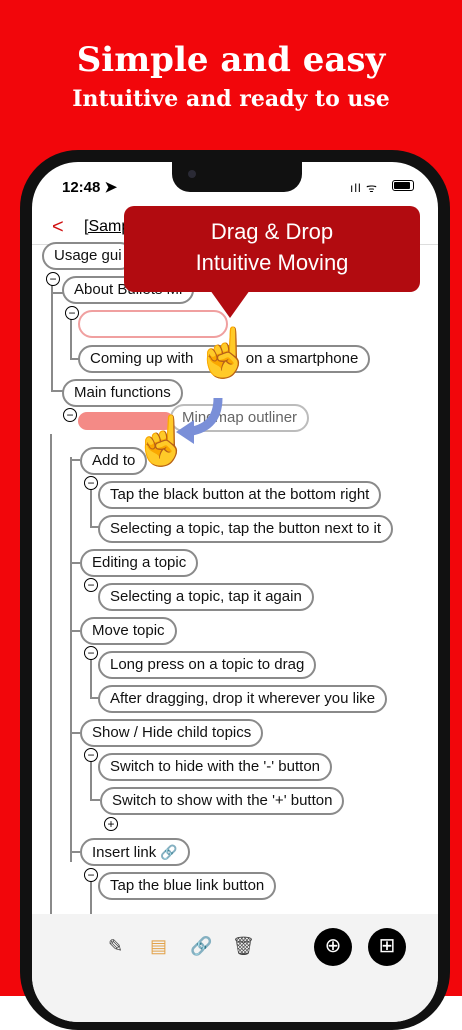 The height and width of the screenshot is (1030, 462). What do you see at coordinates (172, 733) in the screenshot?
I see `topic-show-hide: Show / Hide child topics` at bounding box center [172, 733].